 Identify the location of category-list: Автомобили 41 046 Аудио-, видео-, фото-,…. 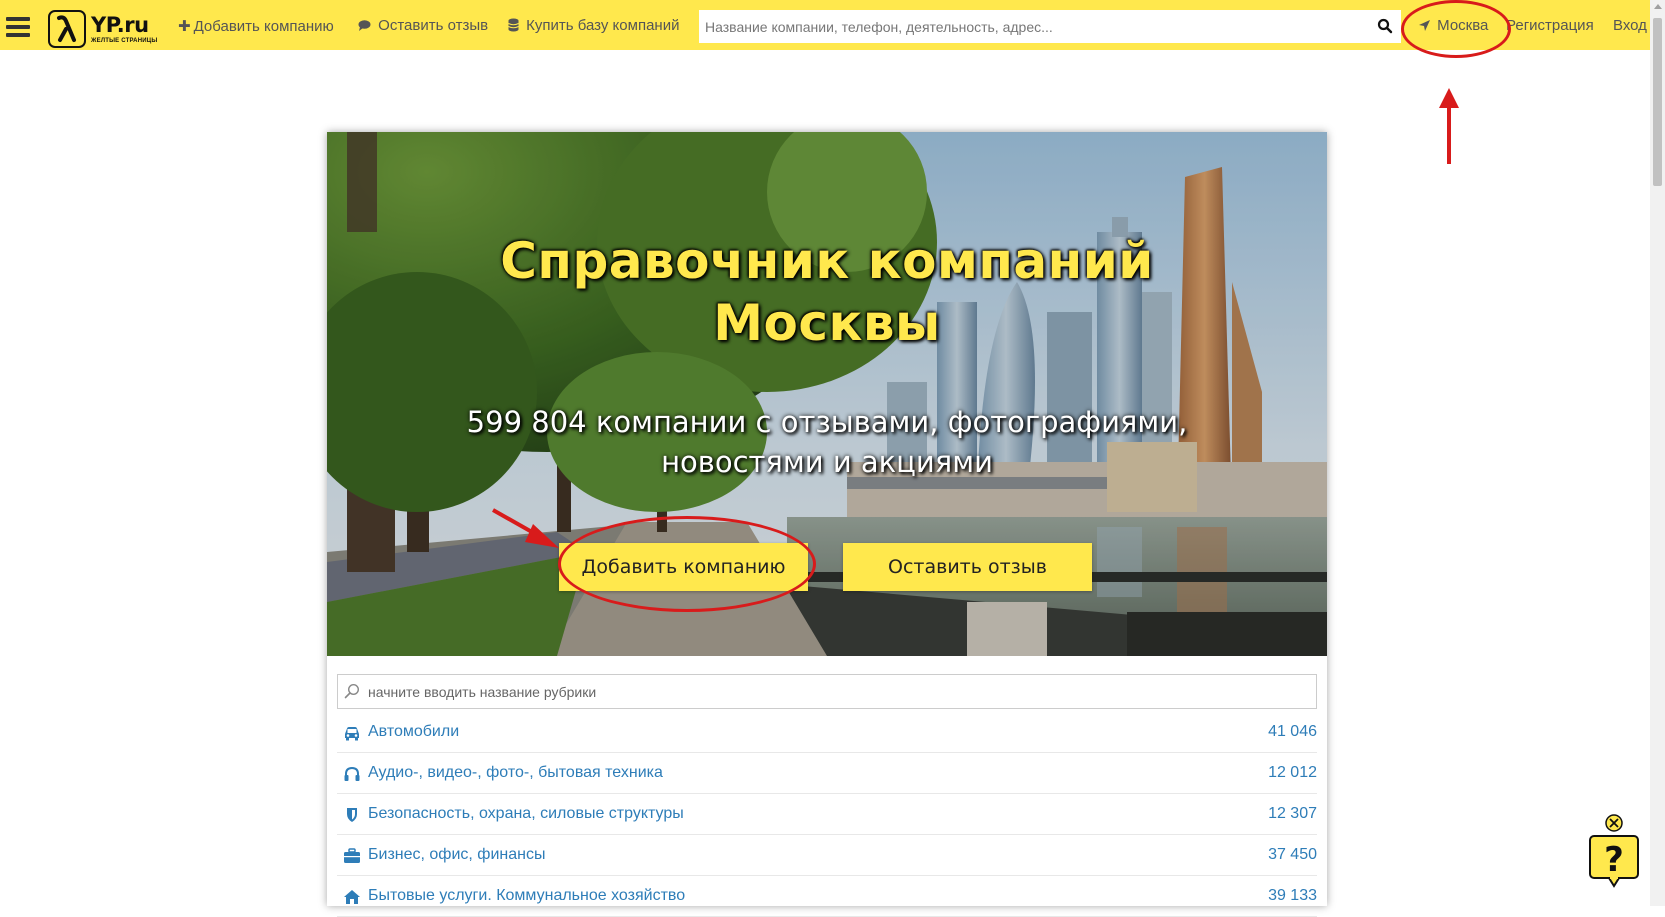
(827, 814).